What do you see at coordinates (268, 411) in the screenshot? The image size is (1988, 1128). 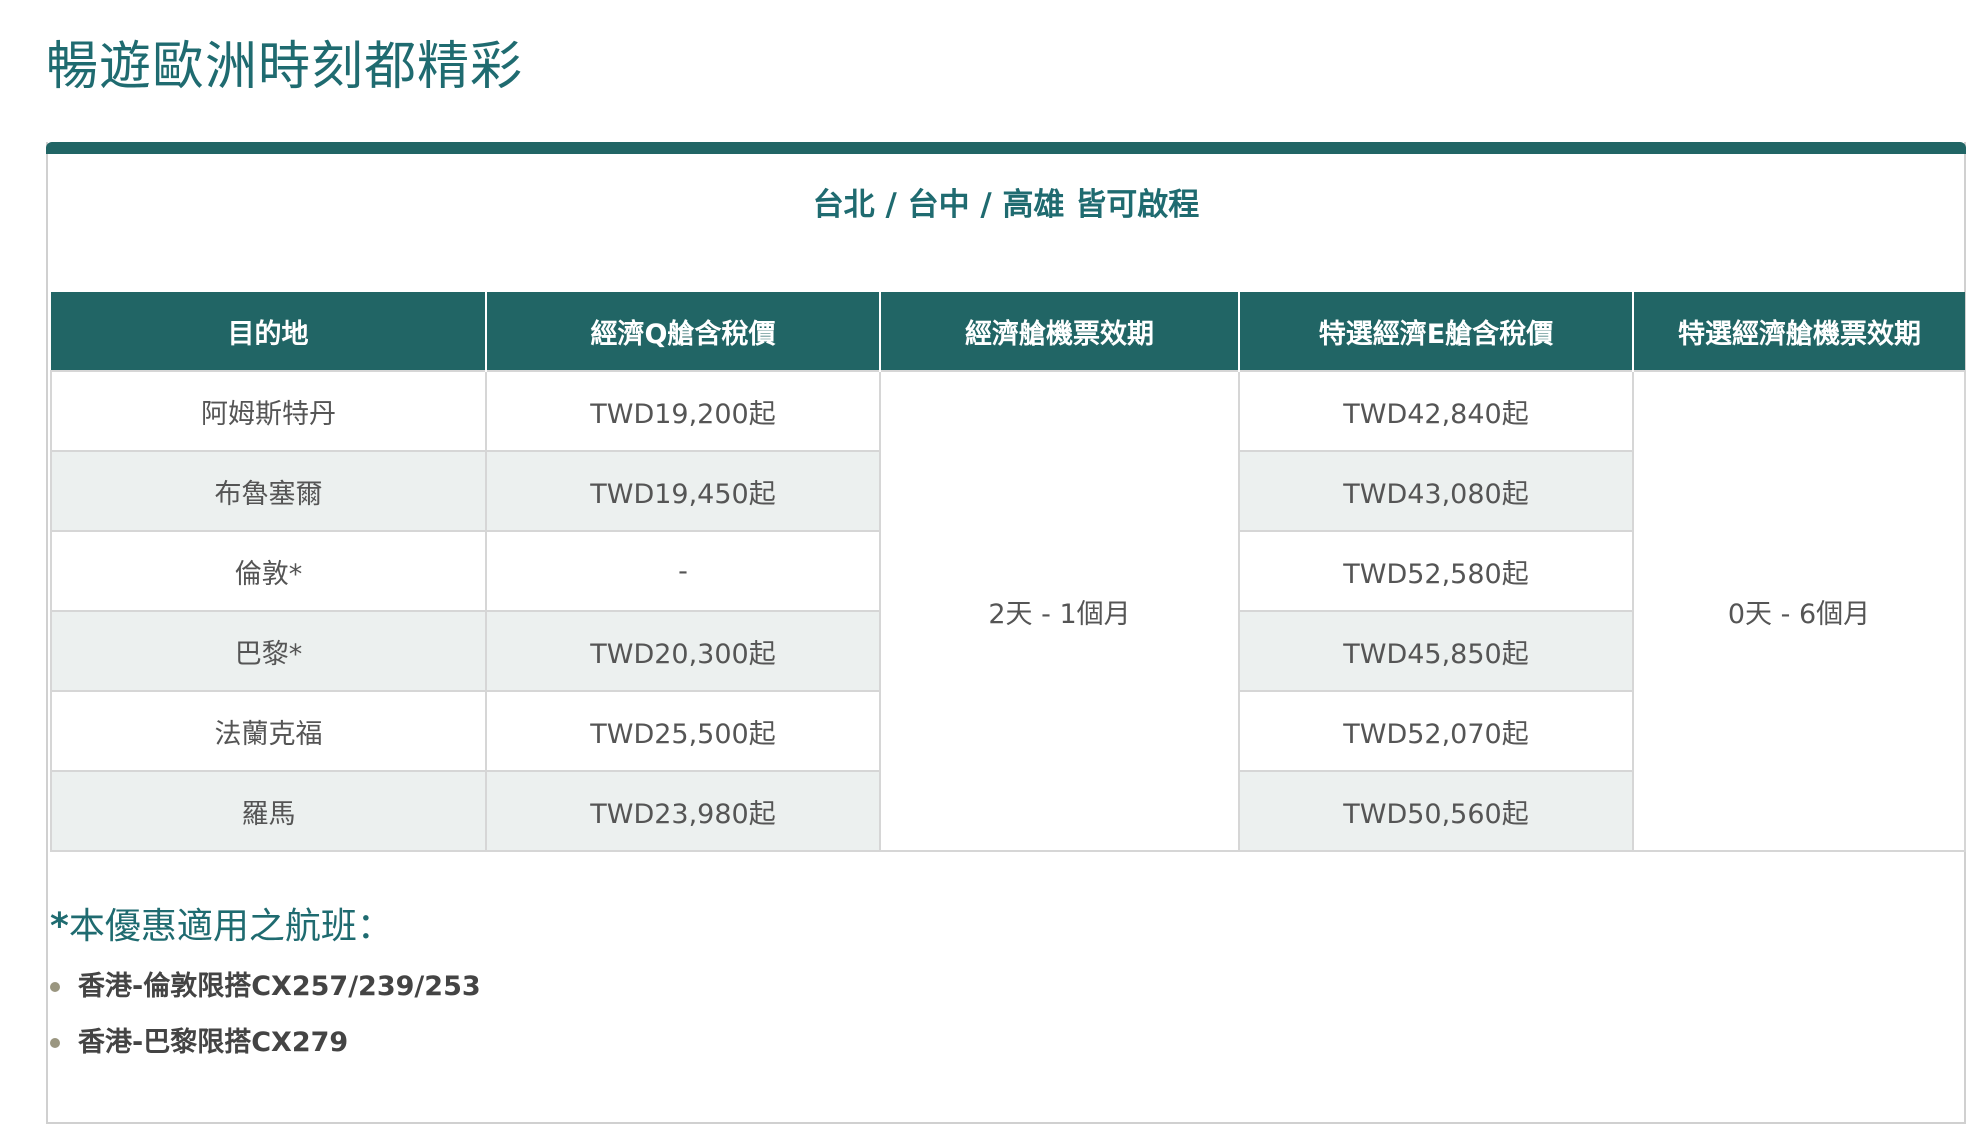 I see `destination-cell: 阿姆斯特丹` at bounding box center [268, 411].